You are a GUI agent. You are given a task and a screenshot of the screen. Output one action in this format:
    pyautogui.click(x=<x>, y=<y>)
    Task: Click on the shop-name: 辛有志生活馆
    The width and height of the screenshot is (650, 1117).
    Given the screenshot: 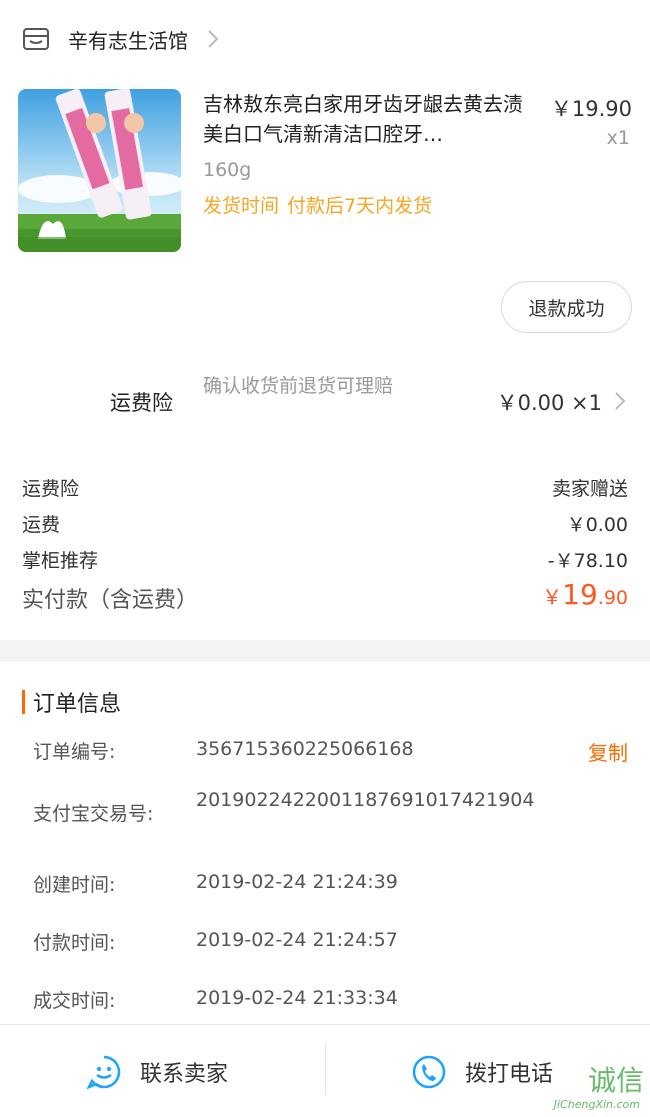 What is the action you would take?
    pyautogui.click(x=128, y=40)
    